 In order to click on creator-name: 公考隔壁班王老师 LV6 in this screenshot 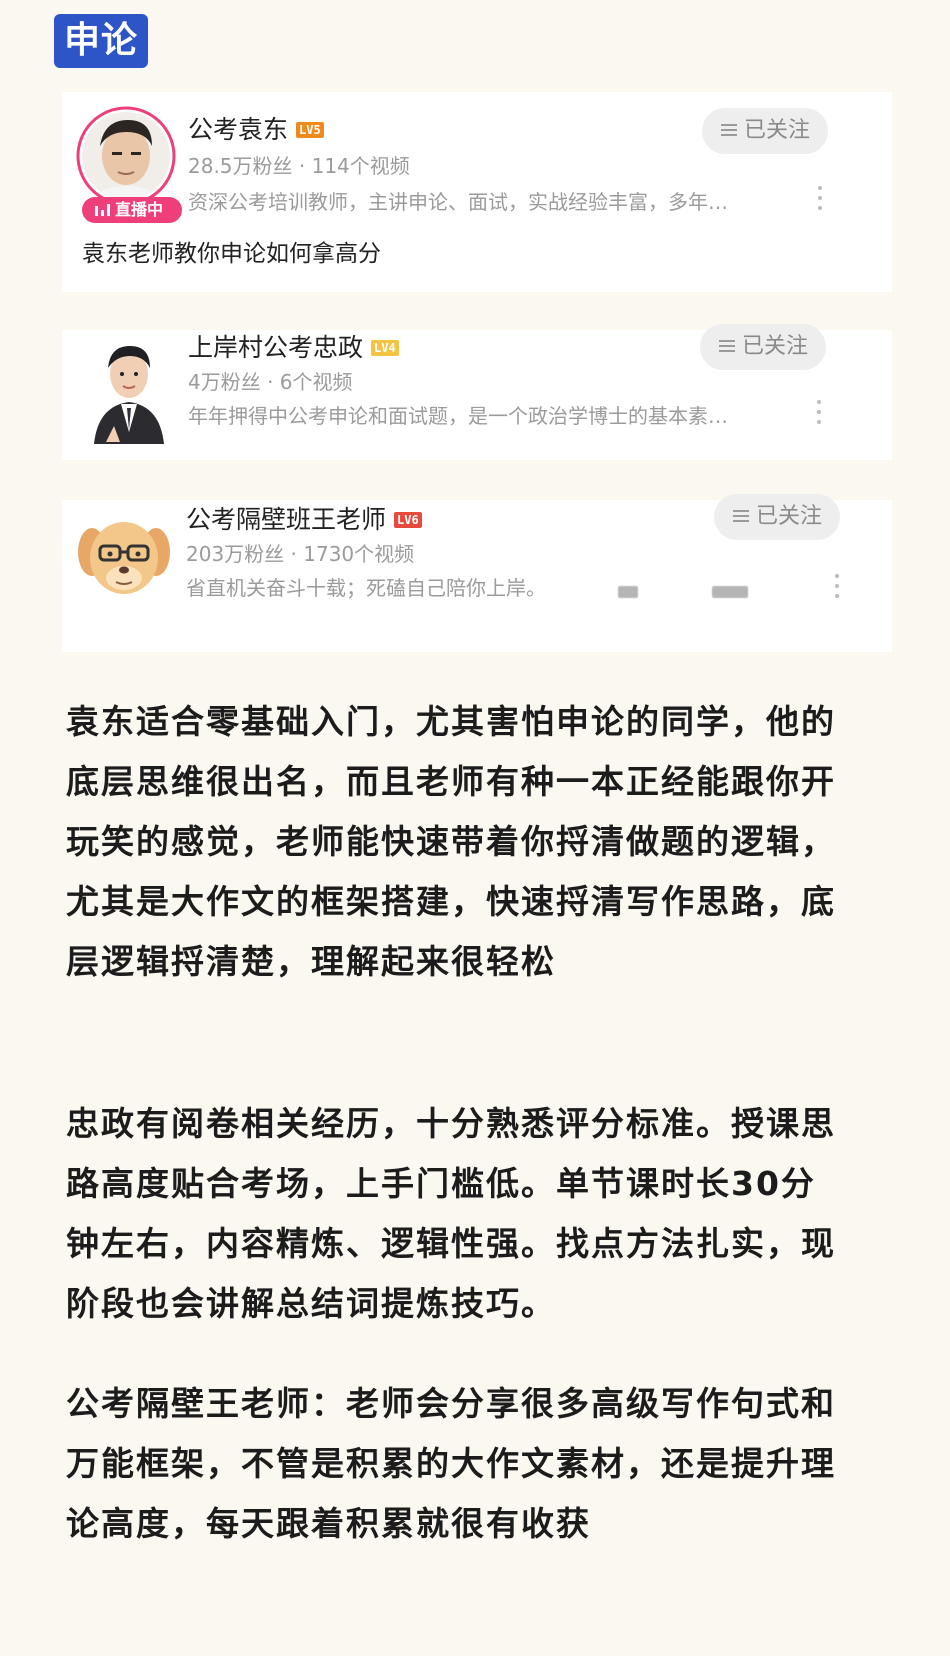, I will do `click(304, 518)`.